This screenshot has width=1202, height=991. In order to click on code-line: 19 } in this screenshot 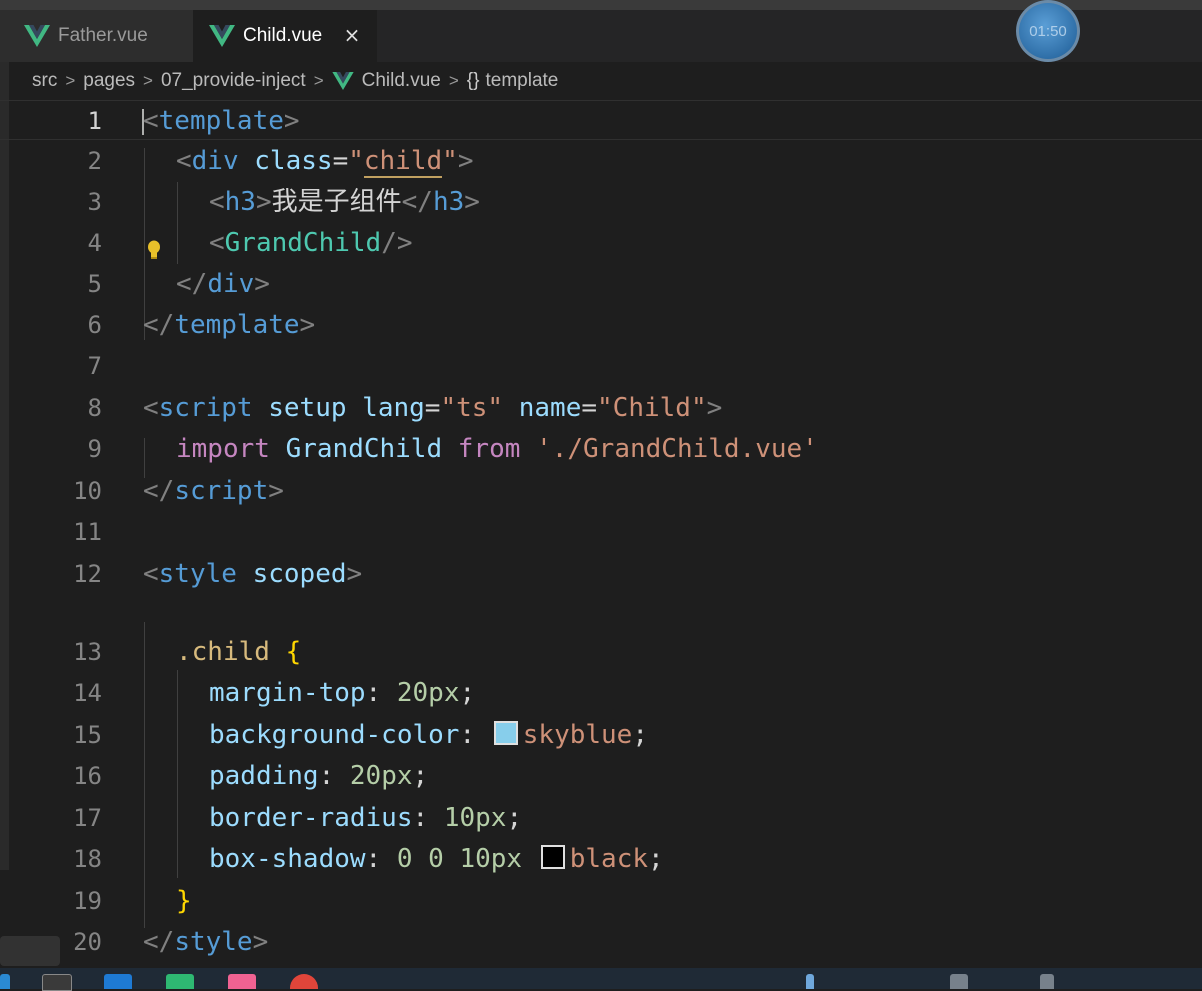, I will do `click(601, 901)`.